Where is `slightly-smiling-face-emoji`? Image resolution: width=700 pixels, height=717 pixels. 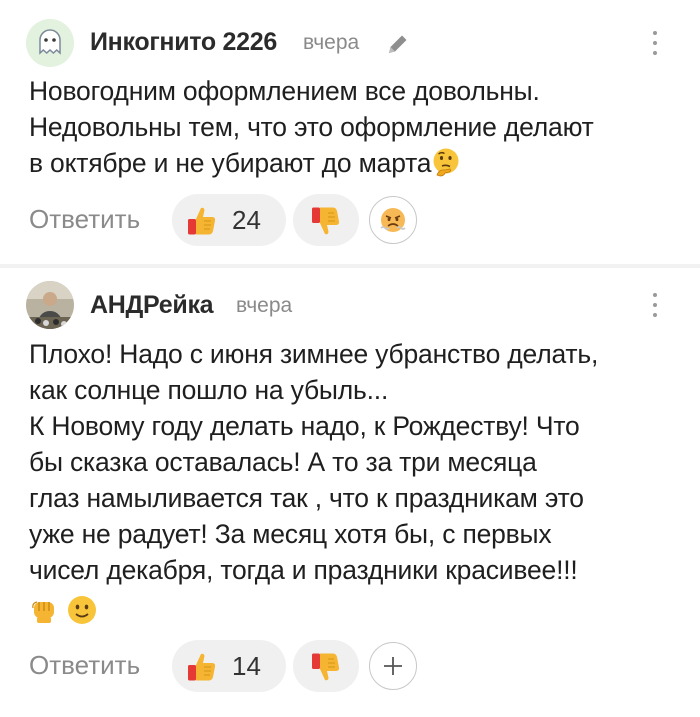 slightly-smiling-face-emoji is located at coordinates (82, 610).